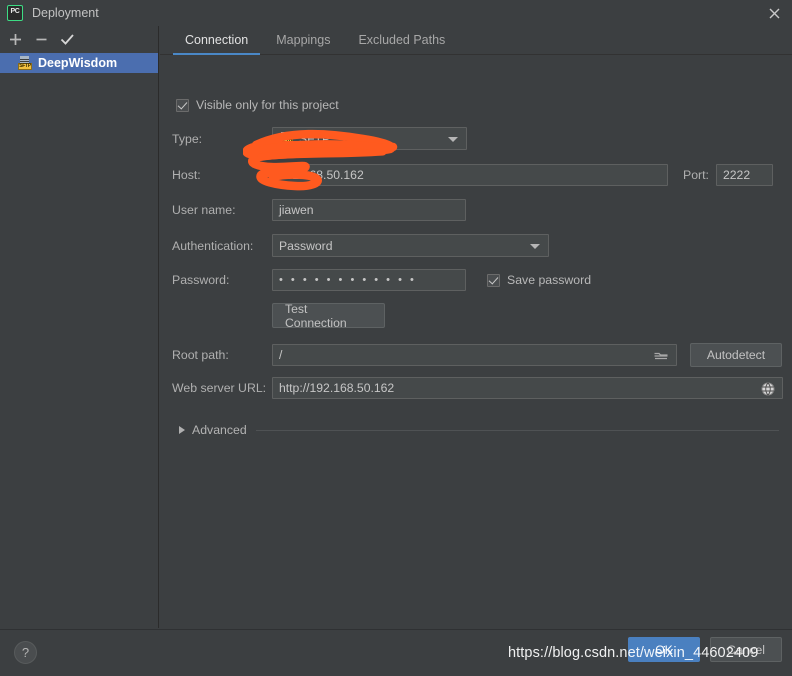 The image size is (792, 676). I want to click on web-server-url-input: http://192.168.50.162, so click(527, 388).